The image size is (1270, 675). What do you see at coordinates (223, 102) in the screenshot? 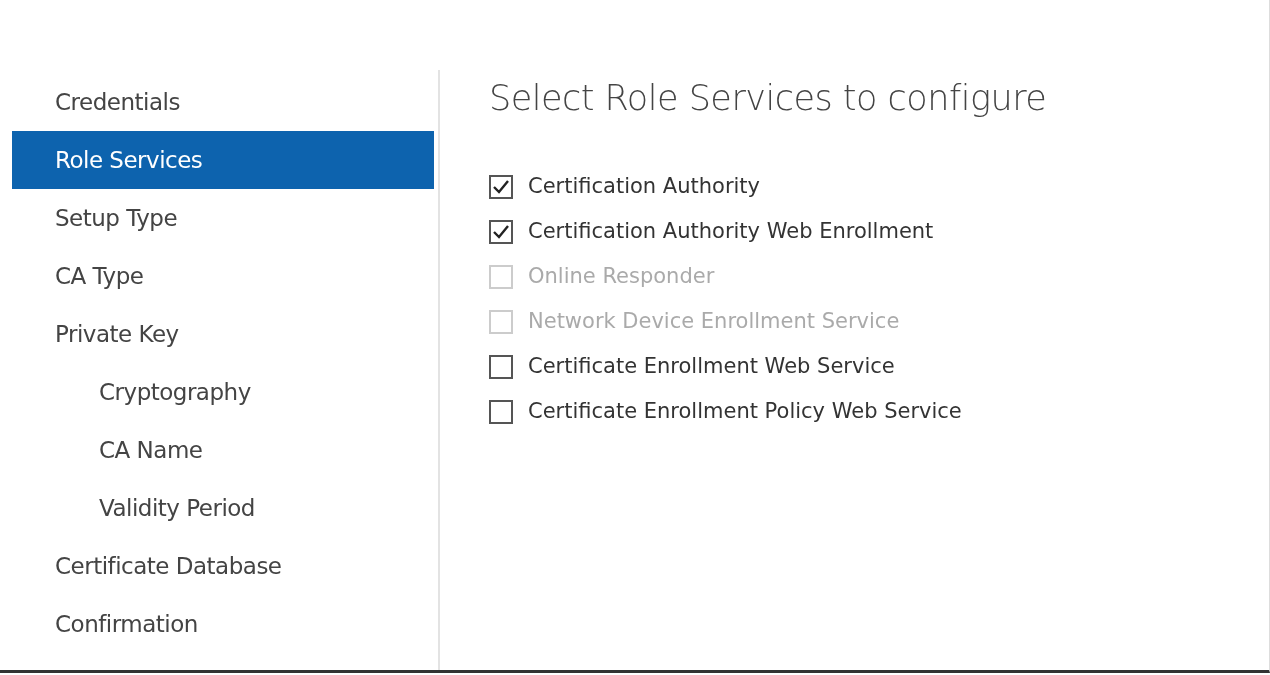
I see `sidebar-item: Credentials` at bounding box center [223, 102].